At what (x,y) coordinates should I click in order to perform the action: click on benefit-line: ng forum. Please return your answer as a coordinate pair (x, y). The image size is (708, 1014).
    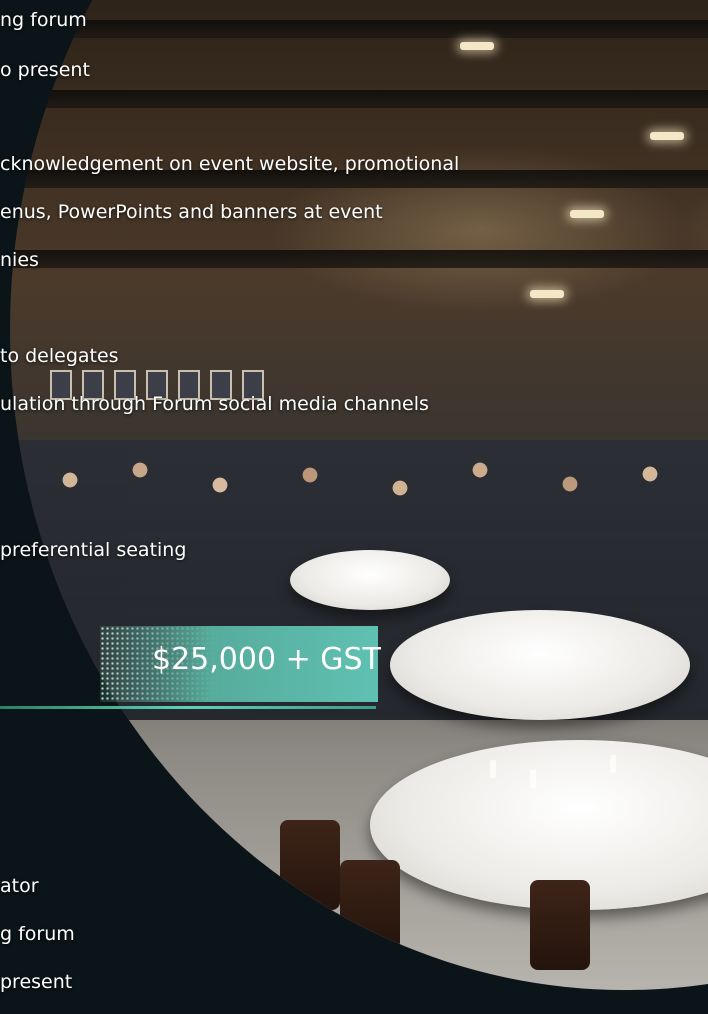
    Looking at the image, I should click on (43, 20).